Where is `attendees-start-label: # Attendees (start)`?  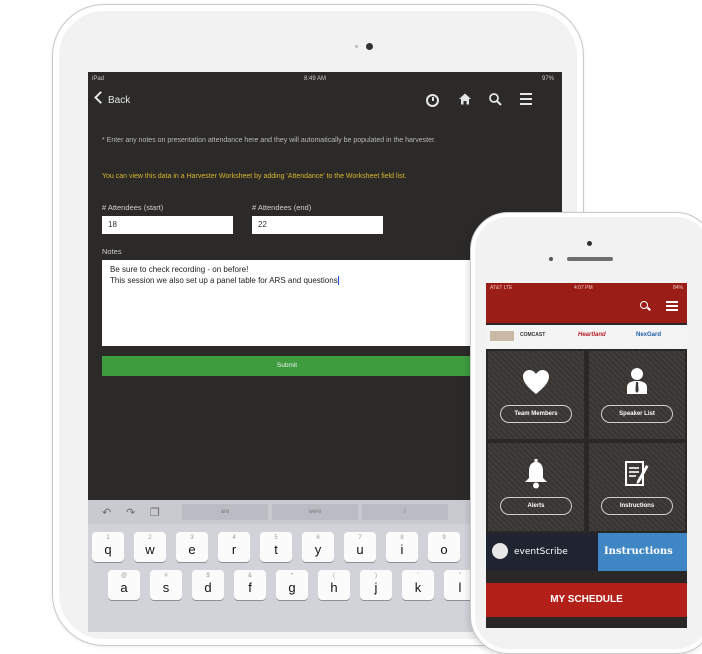
attendees-start-label: # Attendees (start) is located at coordinates (133, 207).